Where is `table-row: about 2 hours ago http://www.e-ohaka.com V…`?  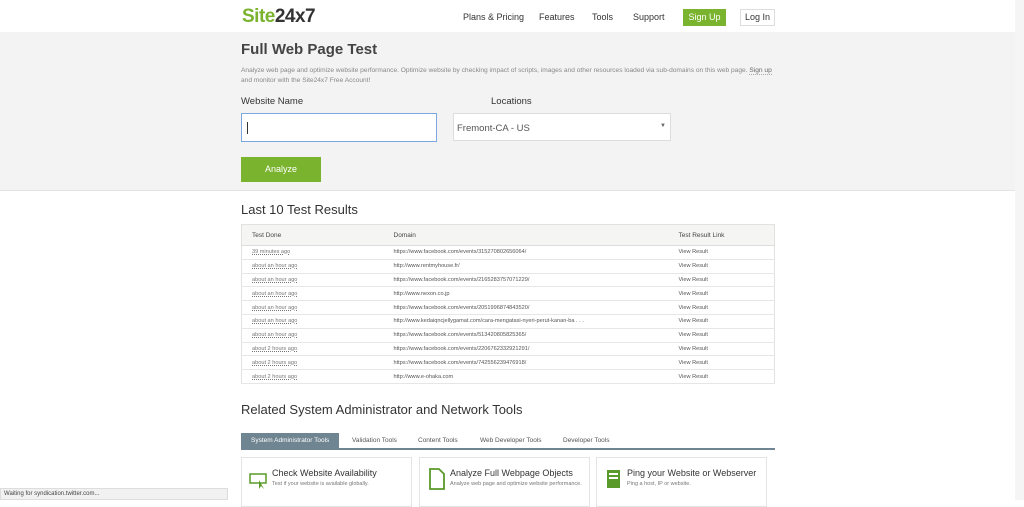 table-row: about 2 hours ago http://www.e-ohaka.com V… is located at coordinates (508, 376).